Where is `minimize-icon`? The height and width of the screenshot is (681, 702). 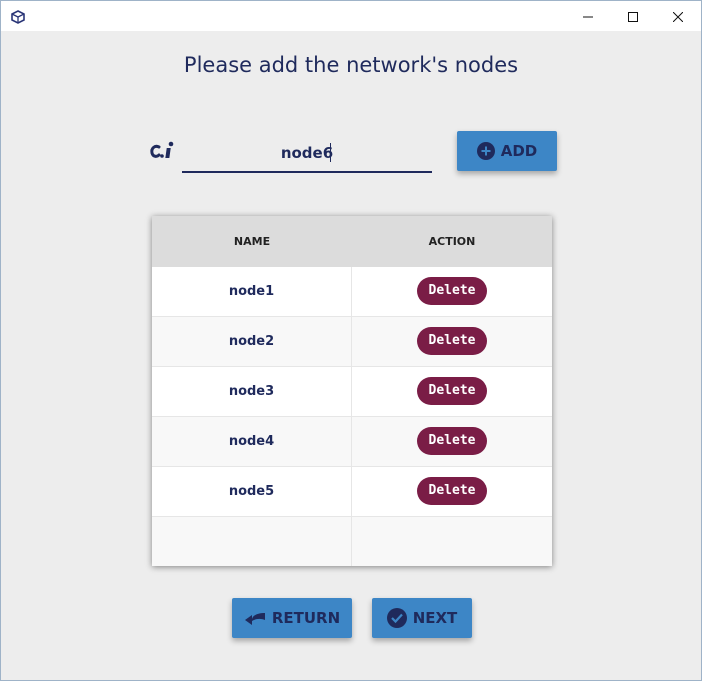 minimize-icon is located at coordinates (588, 16).